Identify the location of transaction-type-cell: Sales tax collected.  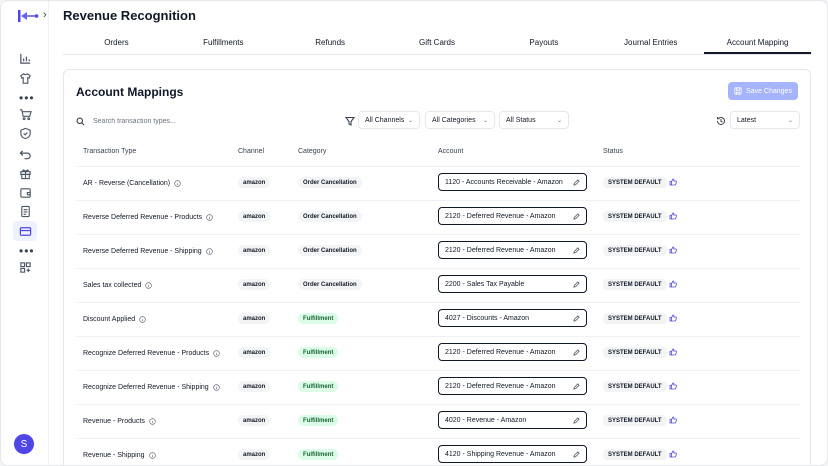
(118, 285).